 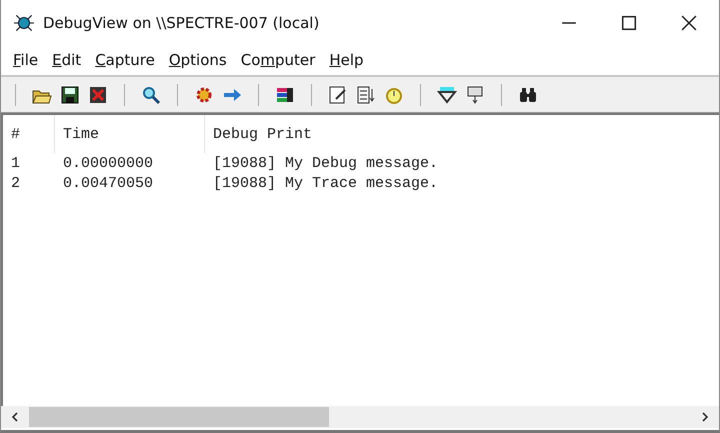 What do you see at coordinates (475, 94) in the screenshot?
I see `monitor-icon` at bounding box center [475, 94].